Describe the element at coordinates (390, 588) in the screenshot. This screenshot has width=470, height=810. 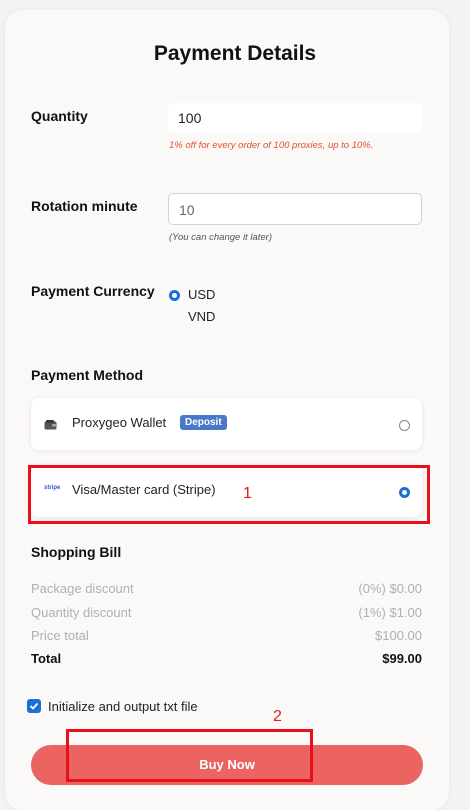
I see `bill-row-value: (0%) $0.00` at that location.